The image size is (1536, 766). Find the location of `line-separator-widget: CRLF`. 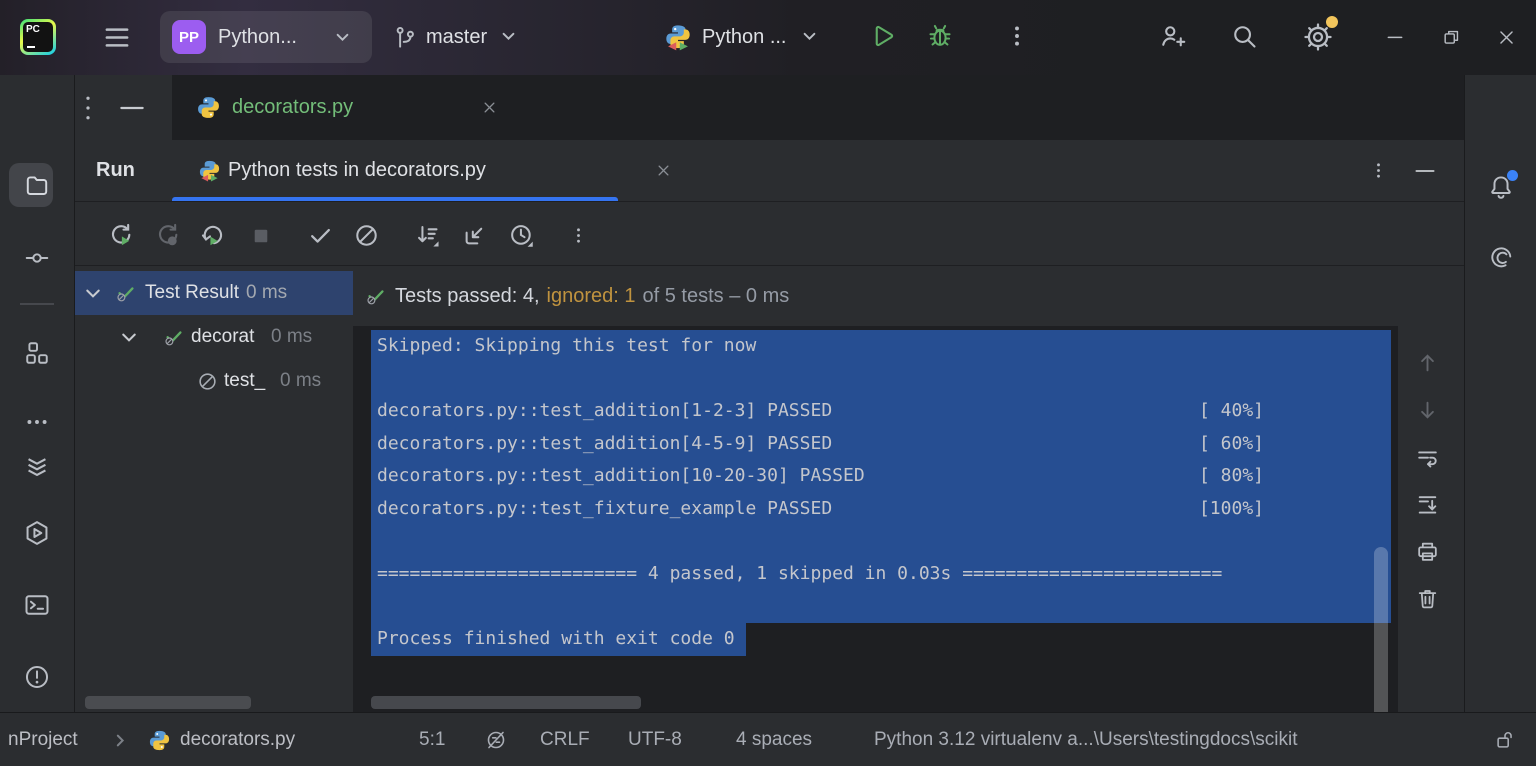

line-separator-widget: CRLF is located at coordinates (565, 739).